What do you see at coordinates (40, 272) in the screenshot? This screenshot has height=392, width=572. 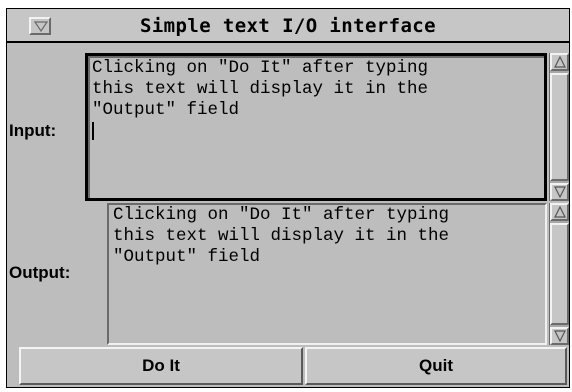 I see `output-label: Output:` at bounding box center [40, 272].